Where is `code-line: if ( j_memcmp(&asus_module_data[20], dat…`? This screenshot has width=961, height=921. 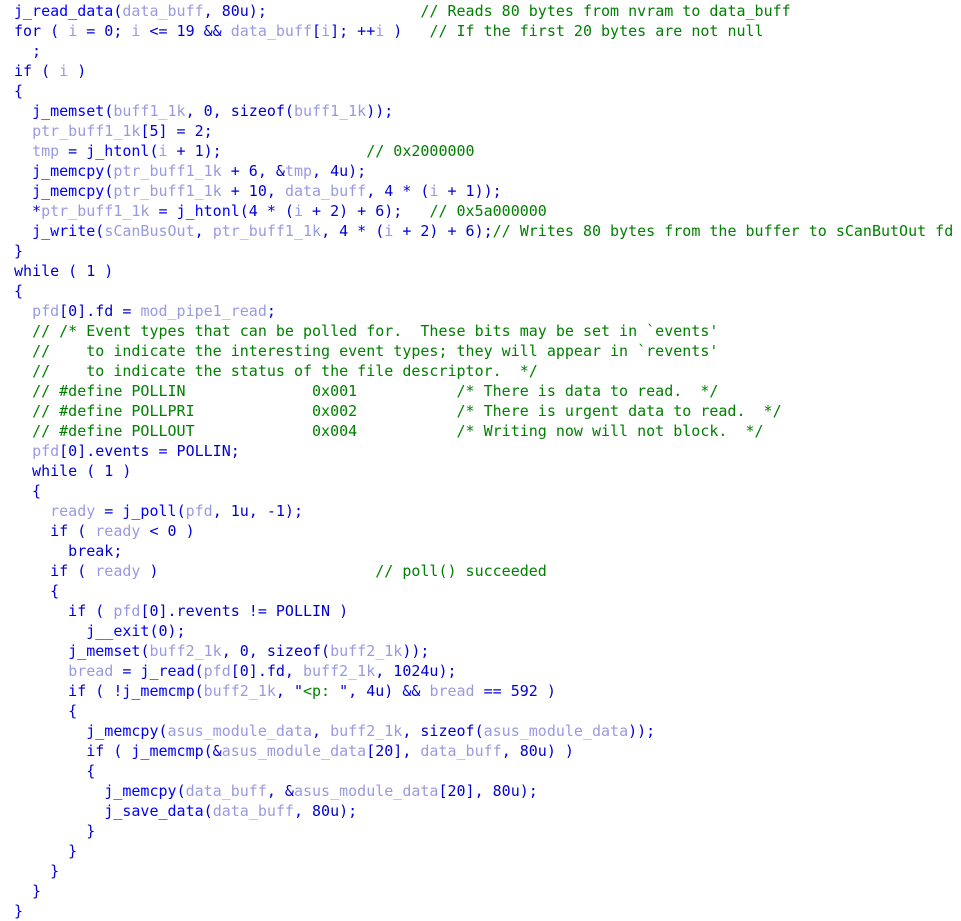
code-line: if ( j_memcmp(&asus_module_data[20], dat… is located at coordinates (480, 751).